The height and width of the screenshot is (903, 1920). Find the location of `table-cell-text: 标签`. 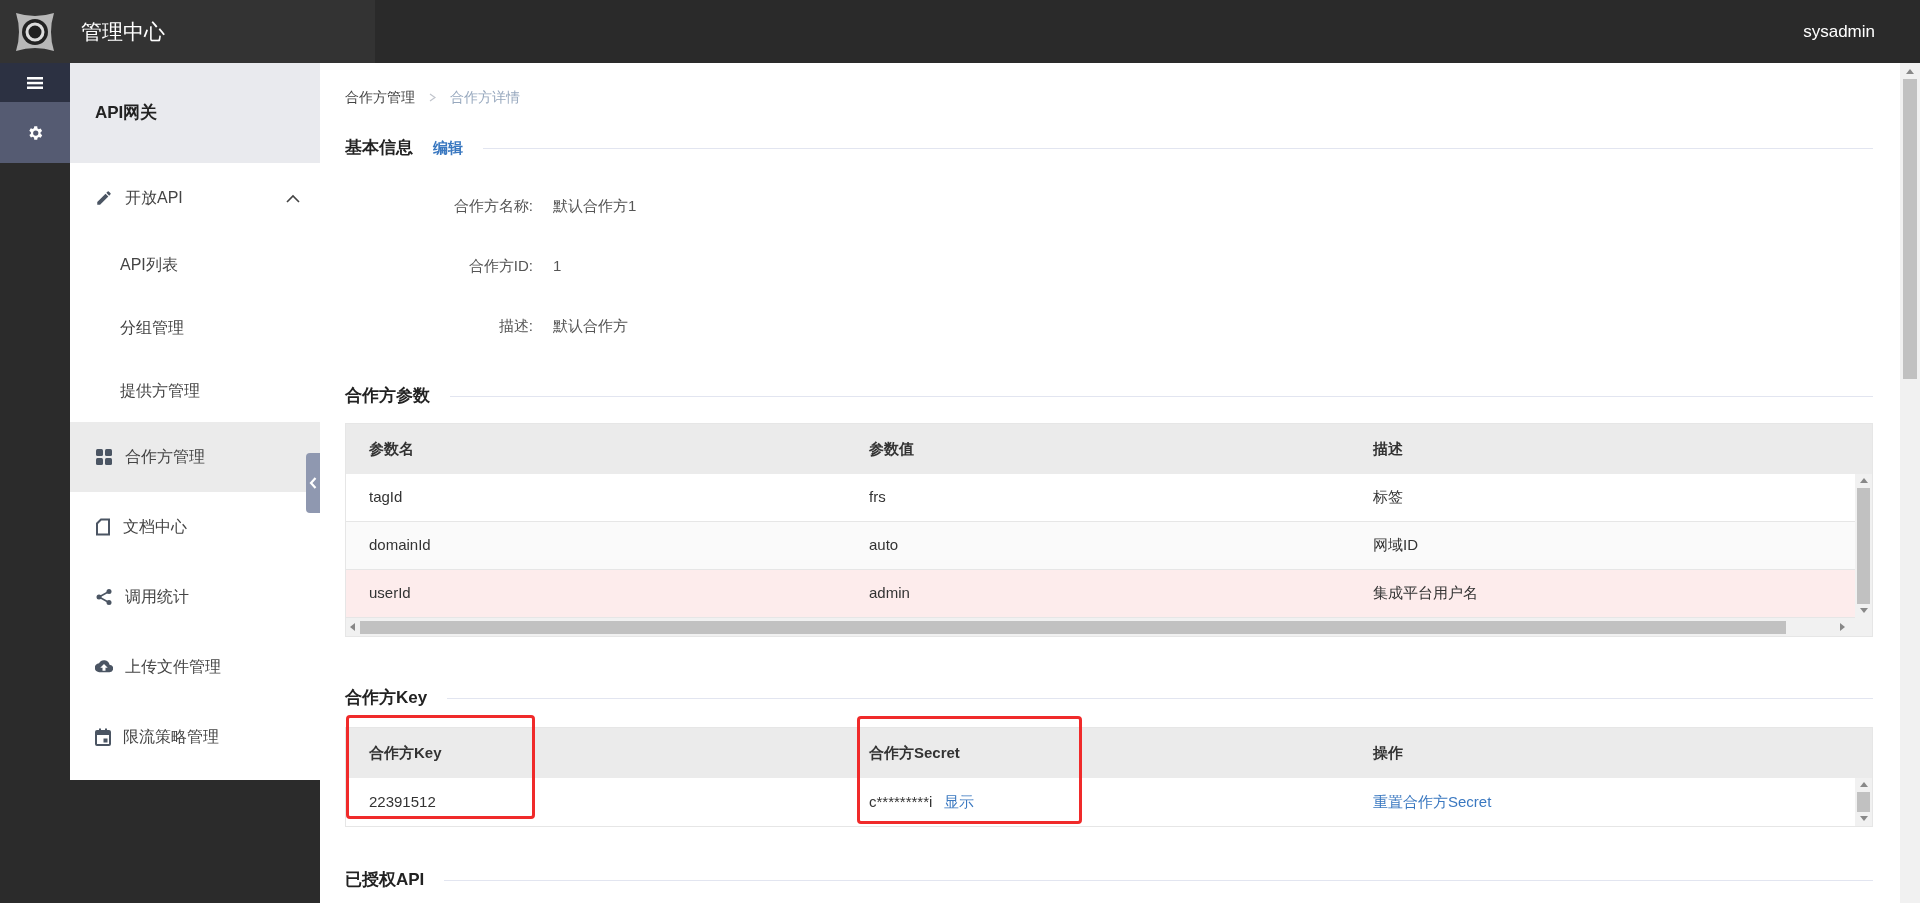

table-cell-text: 标签 is located at coordinates (1388, 497).